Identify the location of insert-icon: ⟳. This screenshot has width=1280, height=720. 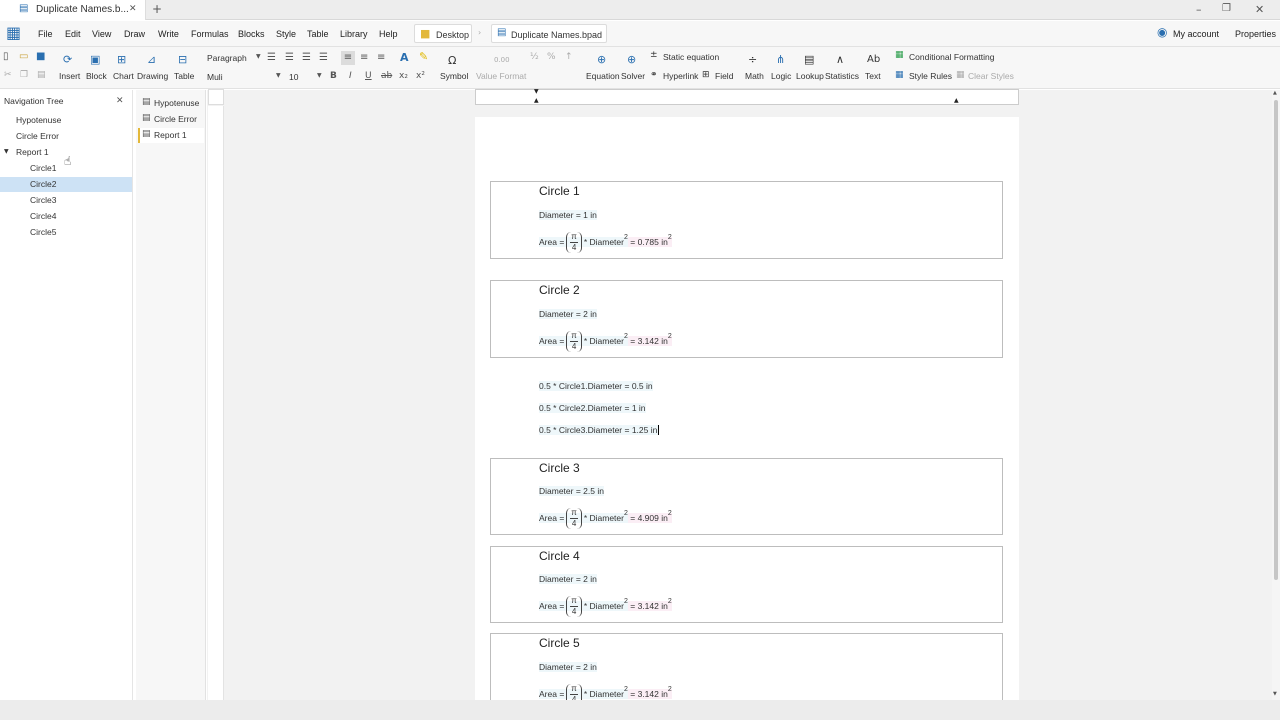
(67, 59).